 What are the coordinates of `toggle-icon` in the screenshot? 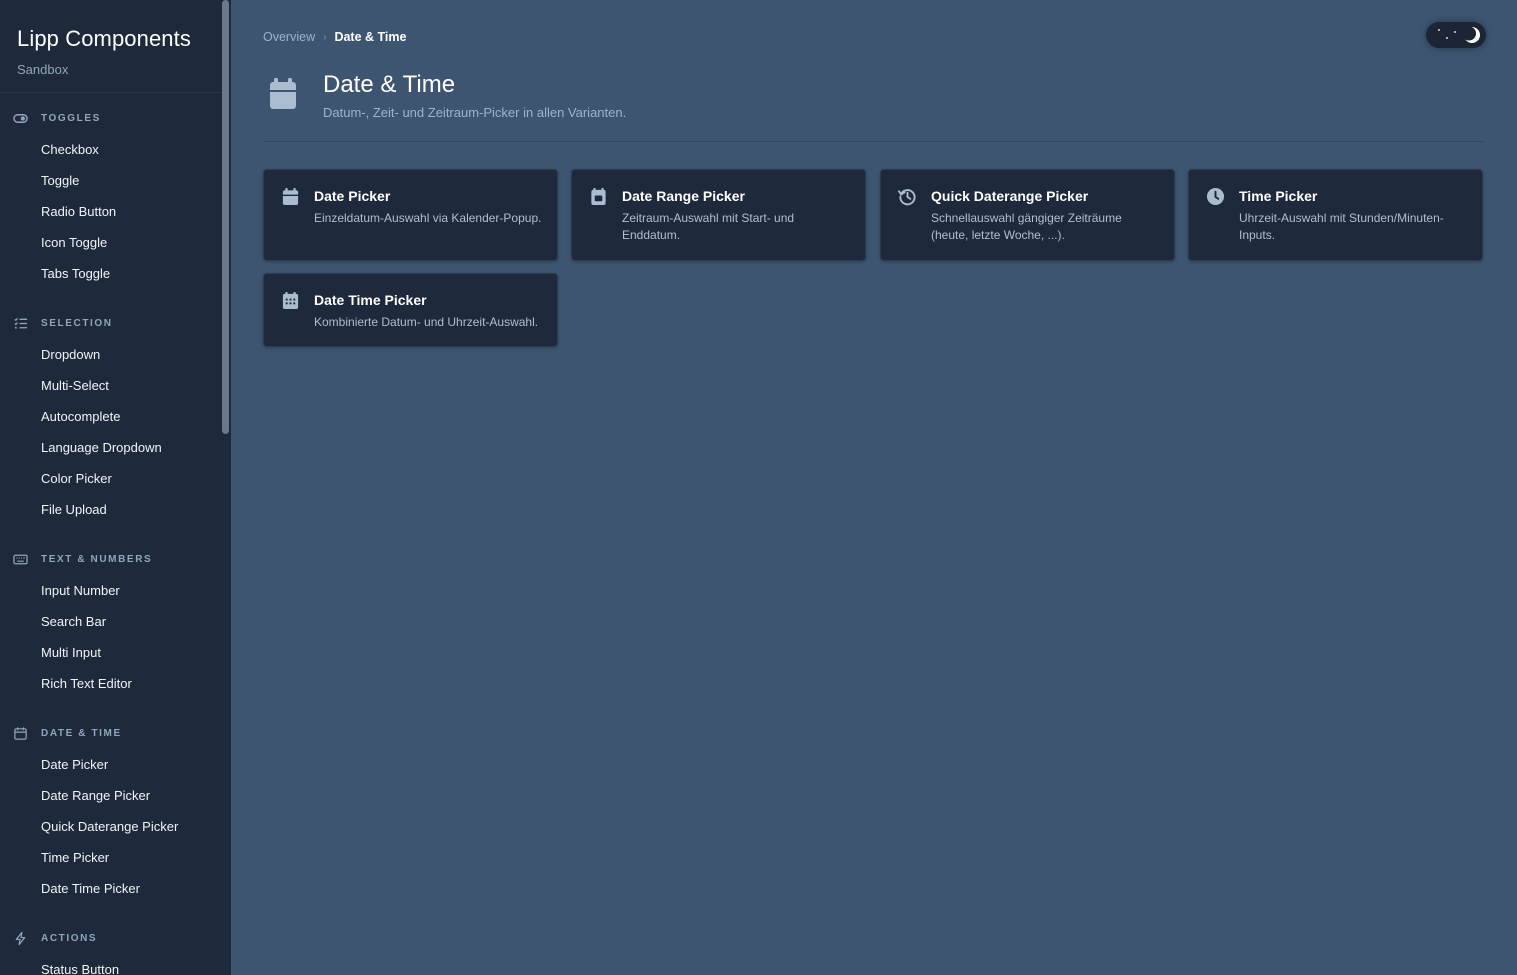 It's located at (20, 118).